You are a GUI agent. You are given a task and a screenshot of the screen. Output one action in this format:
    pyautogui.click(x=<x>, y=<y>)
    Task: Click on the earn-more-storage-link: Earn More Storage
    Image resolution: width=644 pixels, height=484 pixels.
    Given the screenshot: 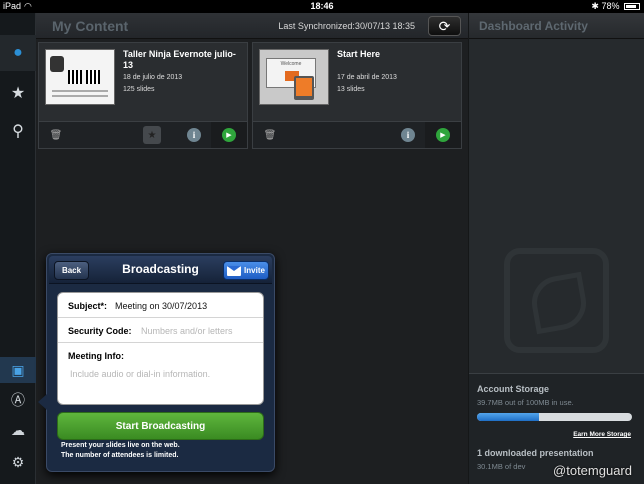 What is the action you would take?
    pyautogui.click(x=602, y=434)
    